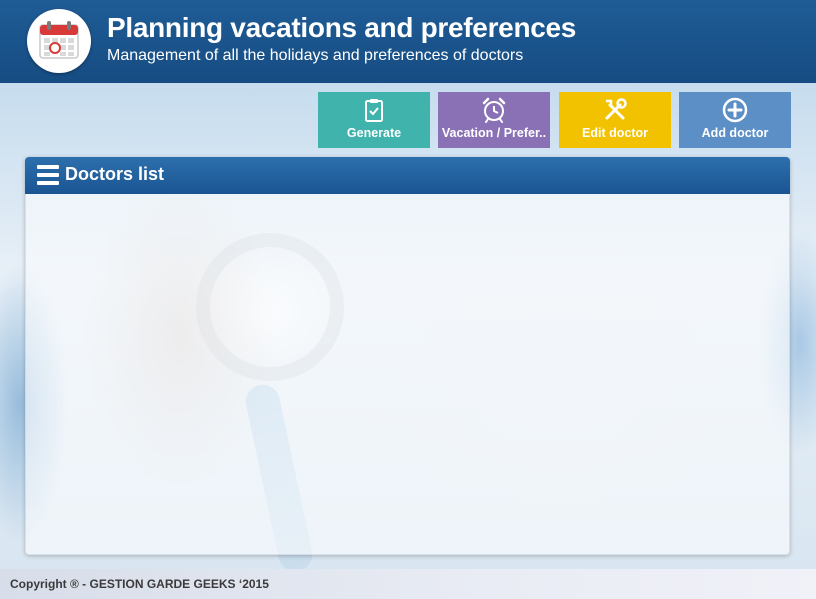  I want to click on tools-icon, so click(616, 109).